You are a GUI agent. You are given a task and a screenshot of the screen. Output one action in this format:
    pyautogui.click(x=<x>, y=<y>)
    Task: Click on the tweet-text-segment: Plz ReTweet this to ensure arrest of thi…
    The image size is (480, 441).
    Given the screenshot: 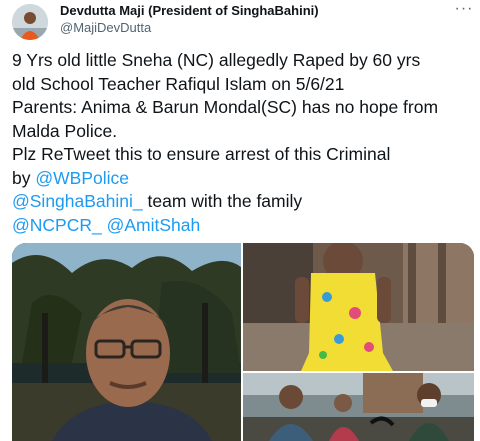 What is the action you would take?
    pyautogui.click(x=201, y=154)
    